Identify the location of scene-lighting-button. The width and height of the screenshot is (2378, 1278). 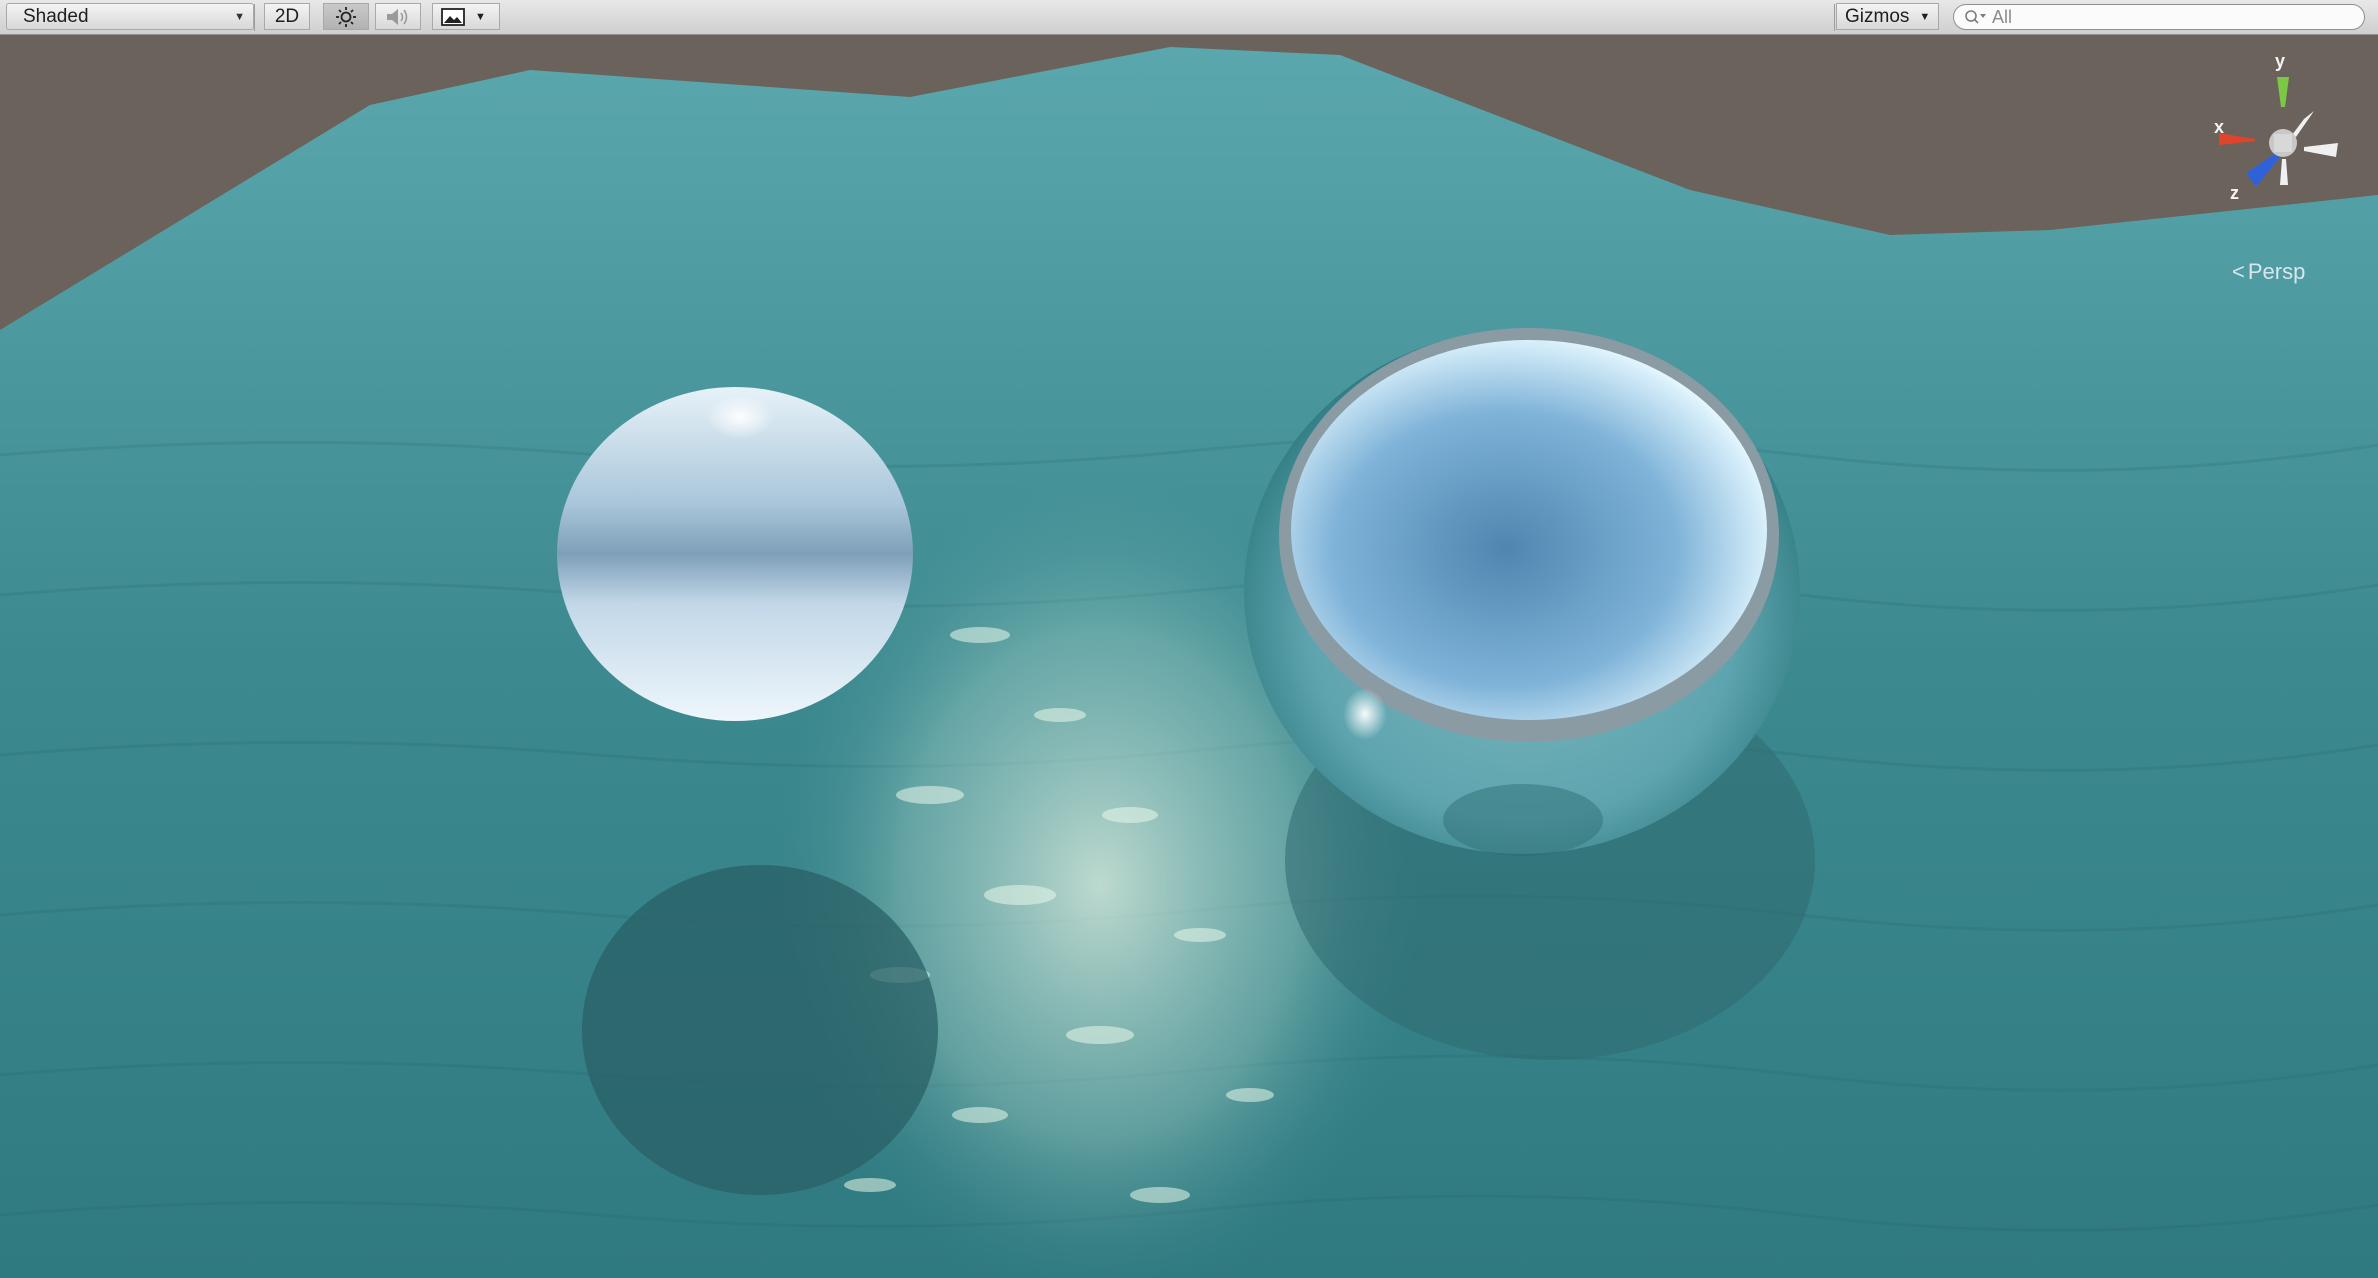
(346, 16).